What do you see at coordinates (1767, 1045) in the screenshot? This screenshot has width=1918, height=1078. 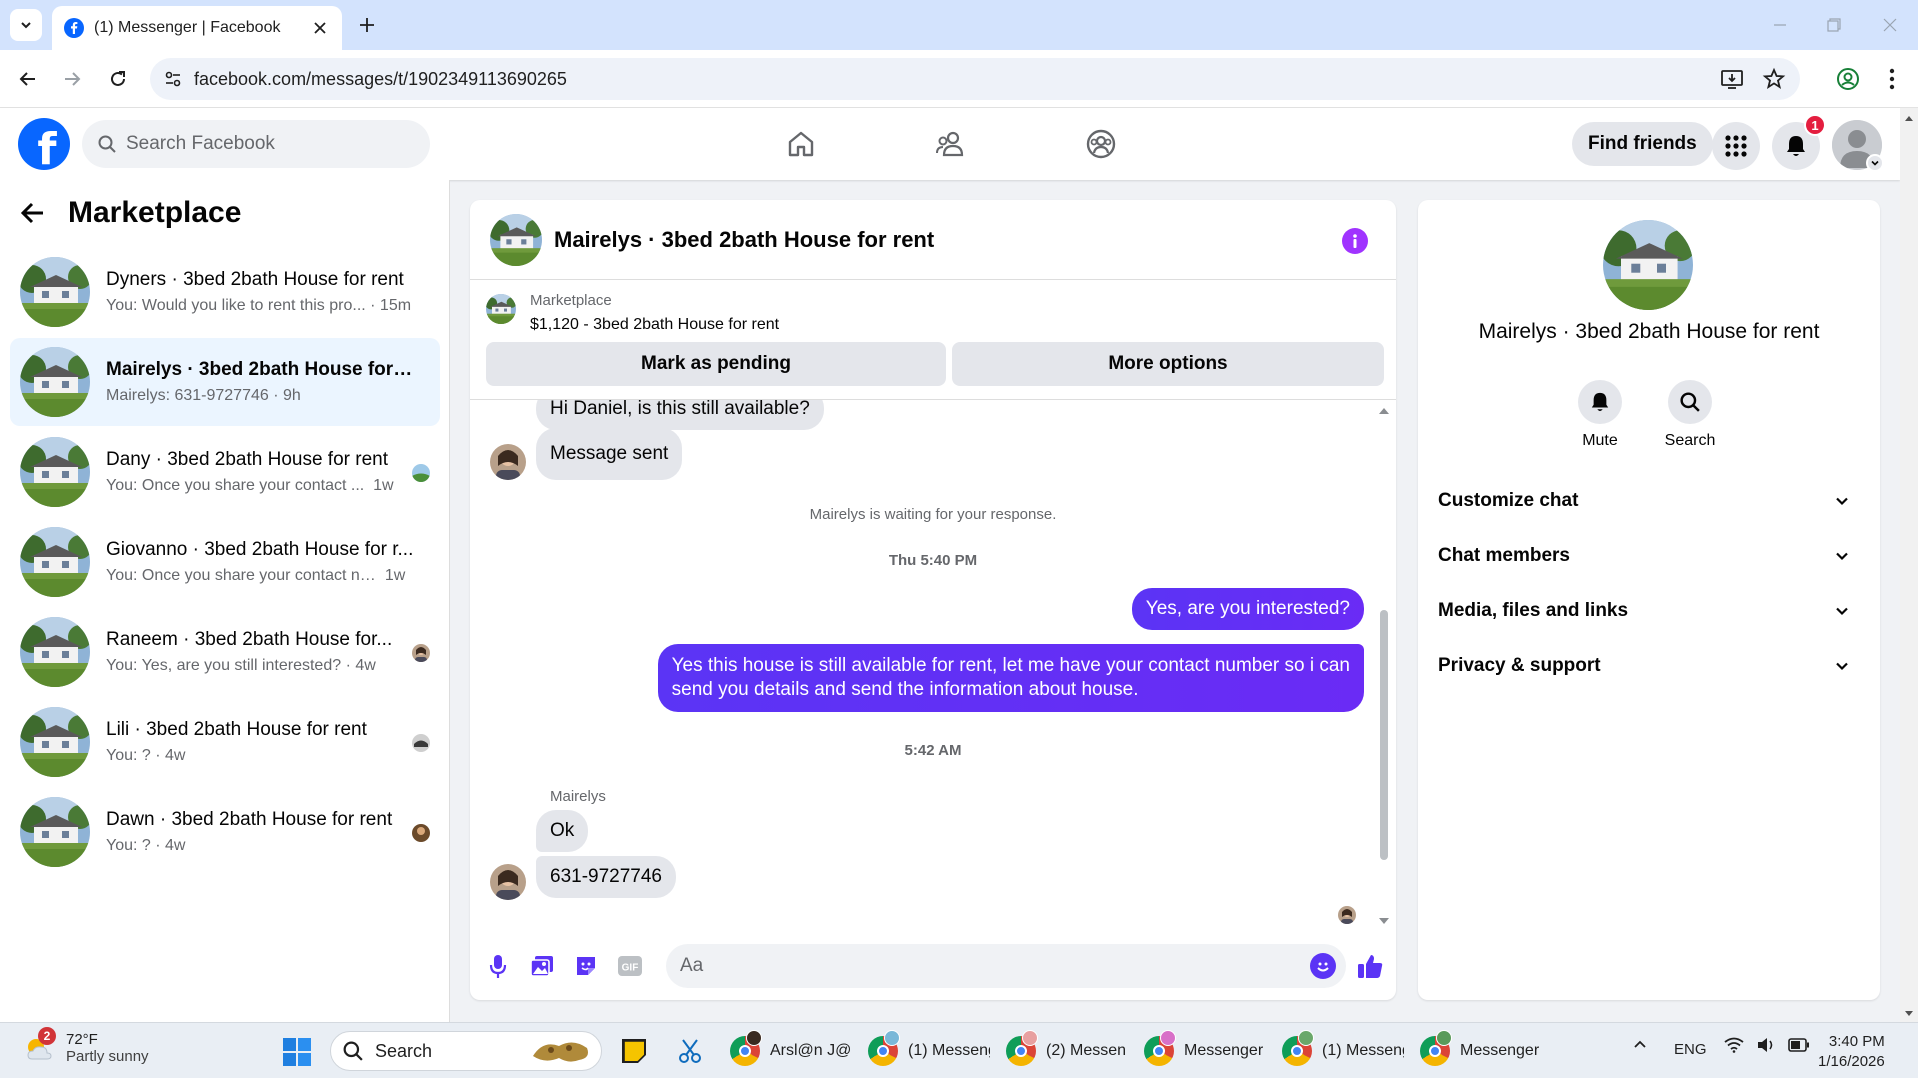 I see `system-tray-status` at bounding box center [1767, 1045].